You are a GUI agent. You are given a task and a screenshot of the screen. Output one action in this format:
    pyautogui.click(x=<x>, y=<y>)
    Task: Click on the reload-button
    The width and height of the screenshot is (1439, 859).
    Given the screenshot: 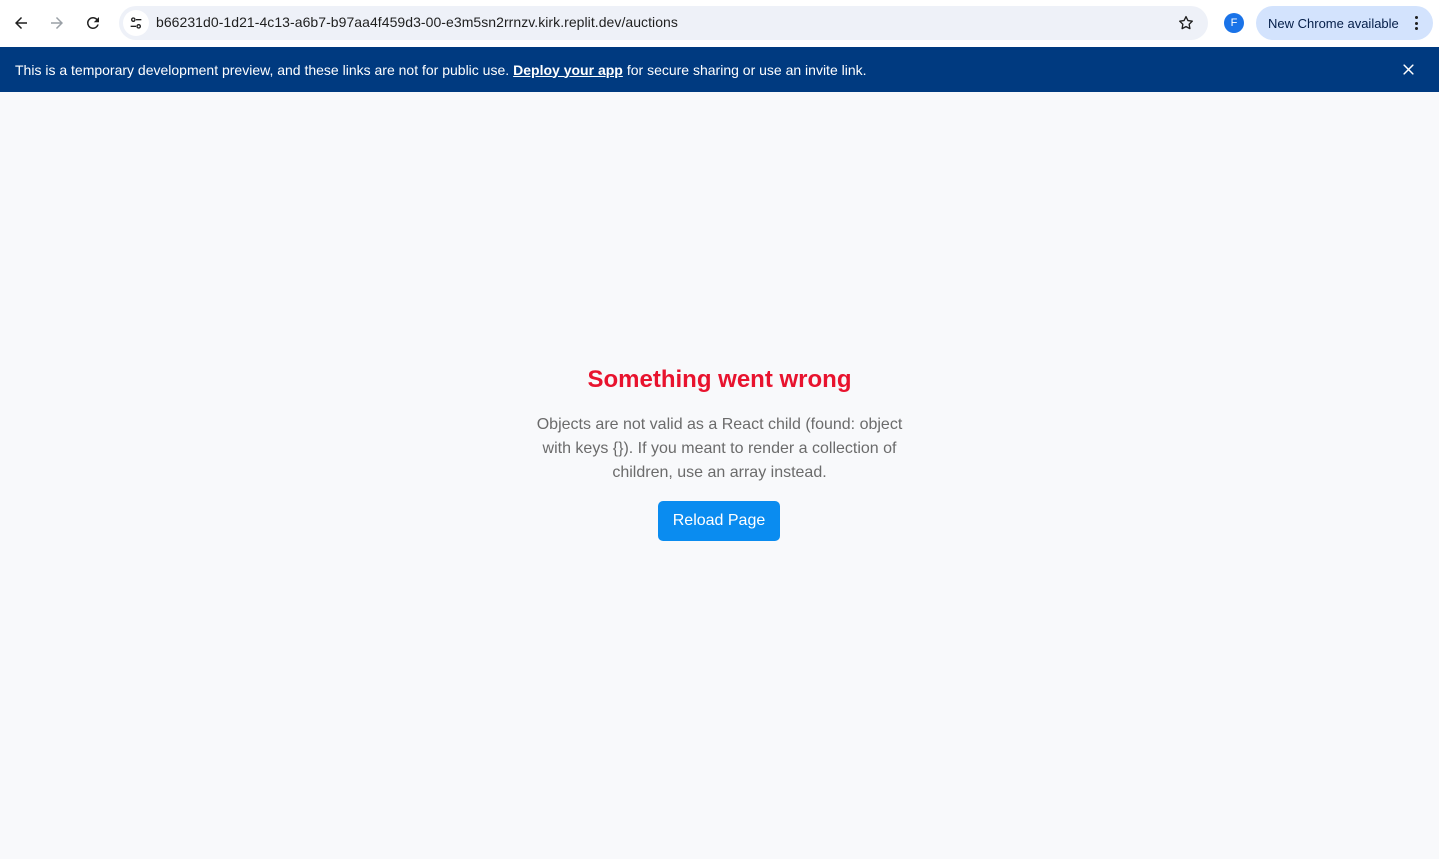 What is the action you would take?
    pyautogui.click(x=93, y=23)
    